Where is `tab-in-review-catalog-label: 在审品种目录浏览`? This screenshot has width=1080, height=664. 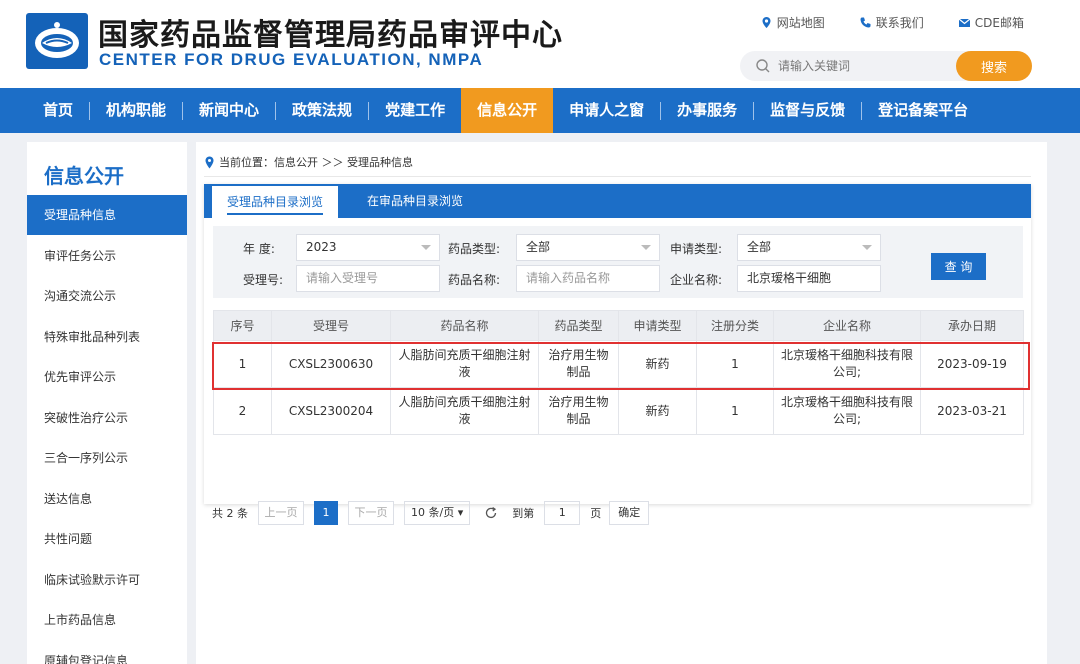 tab-in-review-catalog-label: 在审品种目录浏览 is located at coordinates (414, 201).